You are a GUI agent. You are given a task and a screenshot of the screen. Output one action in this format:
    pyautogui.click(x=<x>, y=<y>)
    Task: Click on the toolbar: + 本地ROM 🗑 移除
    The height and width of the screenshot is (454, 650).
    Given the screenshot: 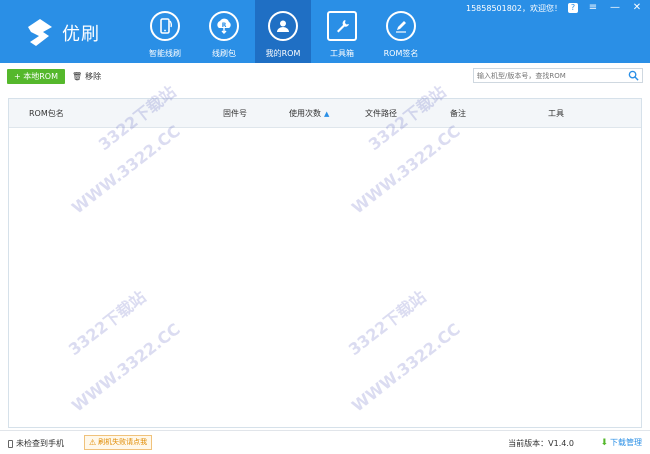 What is the action you would take?
    pyautogui.click(x=325, y=77)
    